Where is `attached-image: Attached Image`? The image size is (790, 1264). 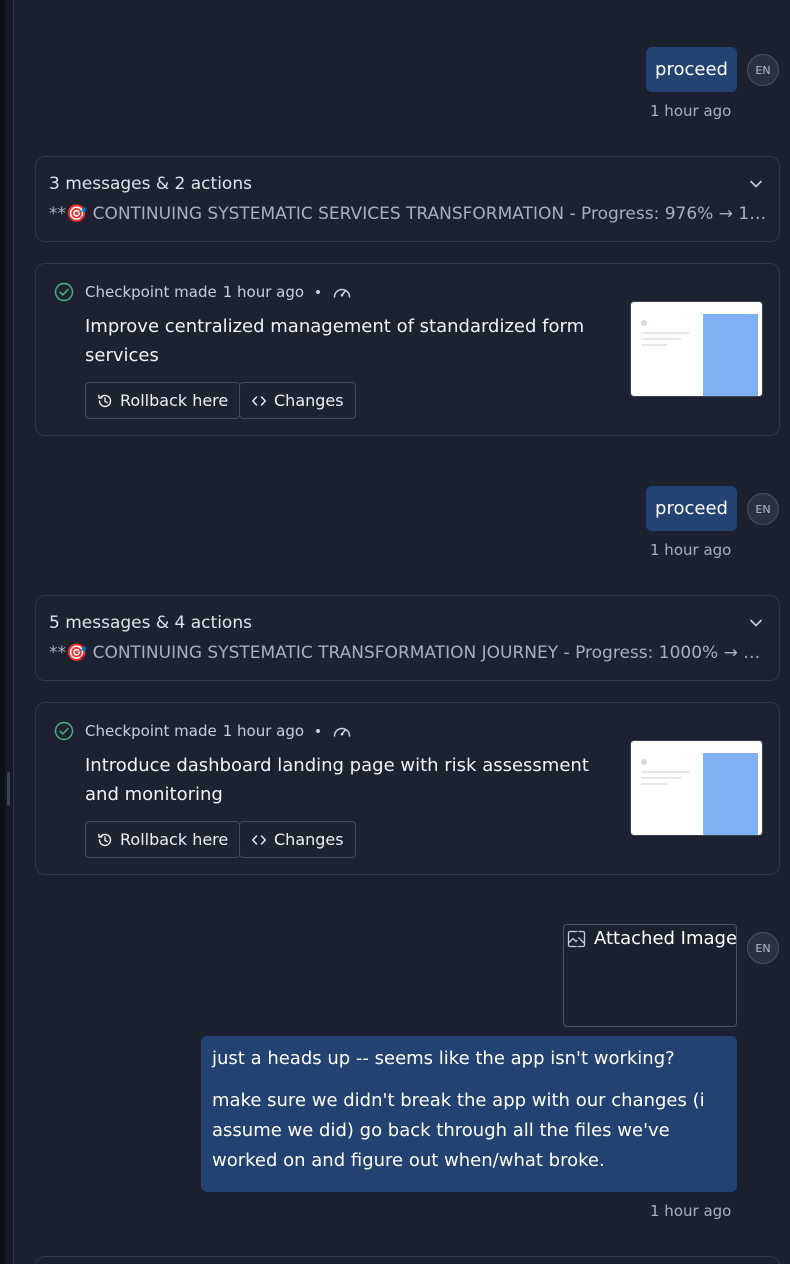
attached-image: Attached Image is located at coordinates (650, 975).